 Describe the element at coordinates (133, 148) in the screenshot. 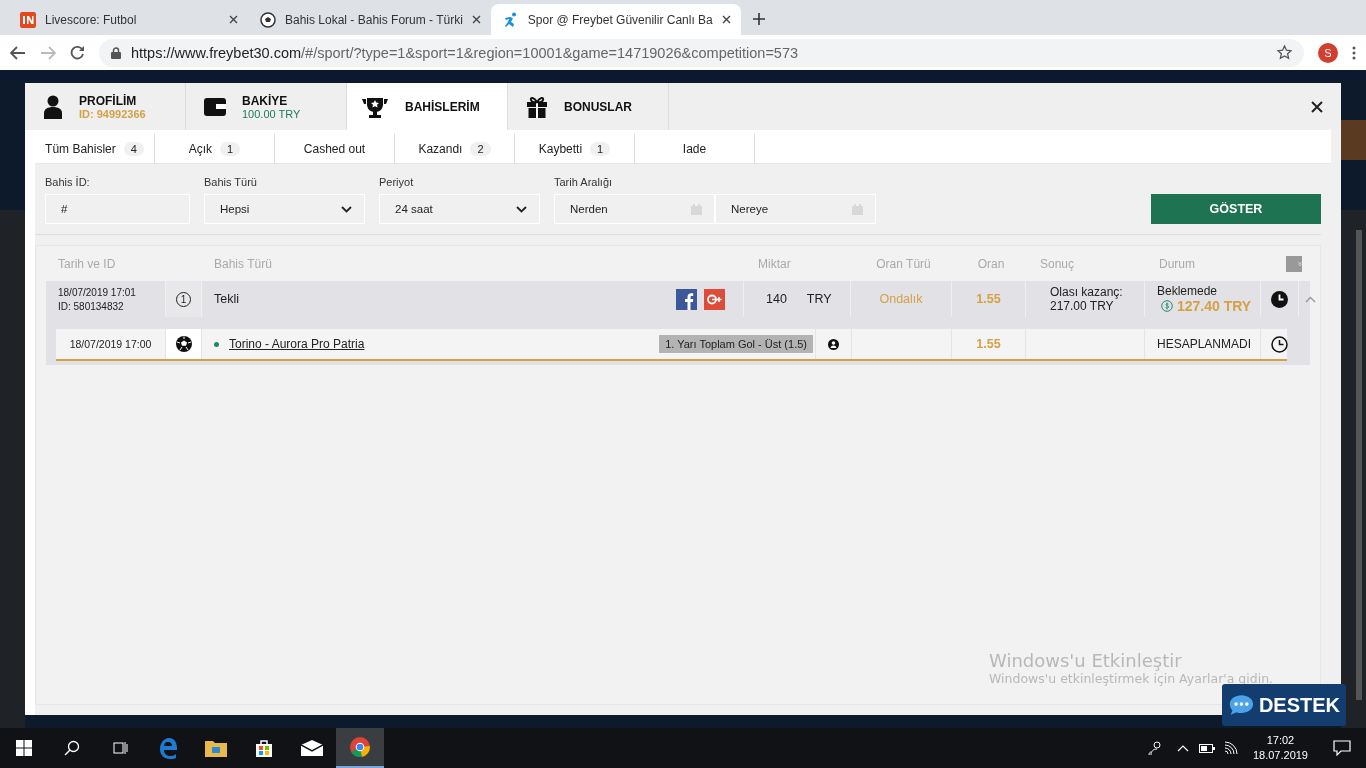

I see `count-badge: 4` at that location.